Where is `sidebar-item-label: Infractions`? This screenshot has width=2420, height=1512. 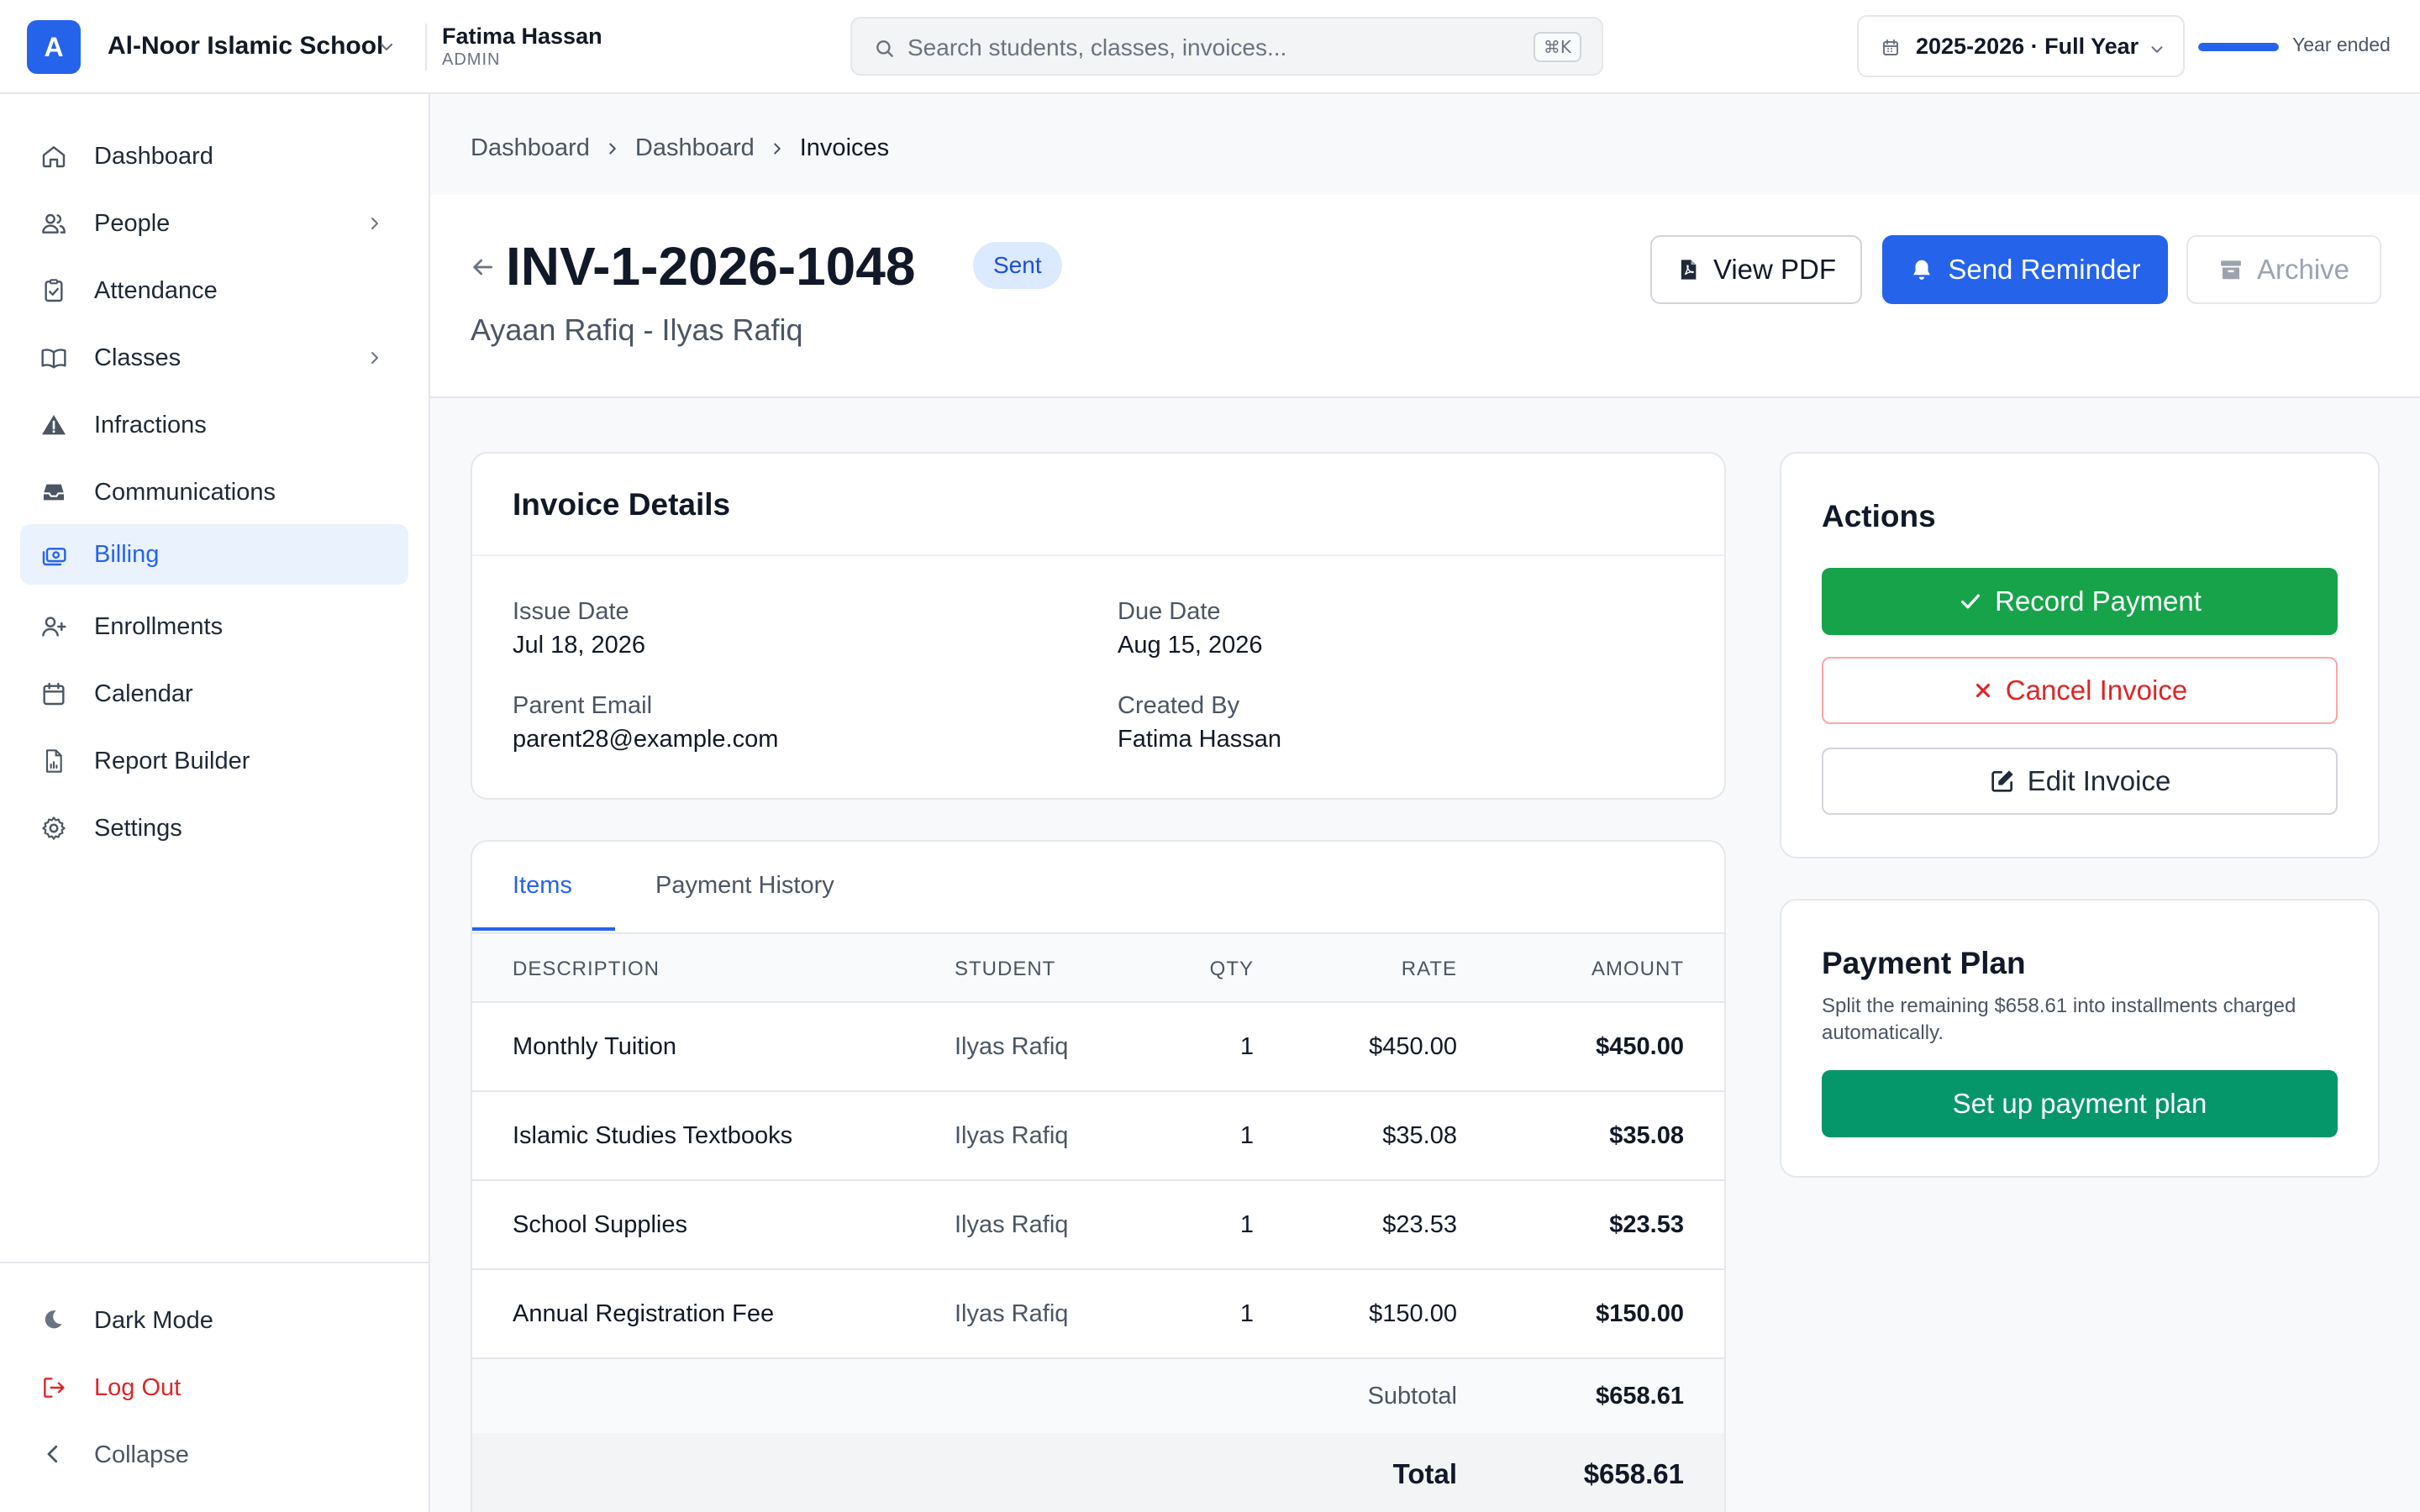 sidebar-item-label: Infractions is located at coordinates (150, 425).